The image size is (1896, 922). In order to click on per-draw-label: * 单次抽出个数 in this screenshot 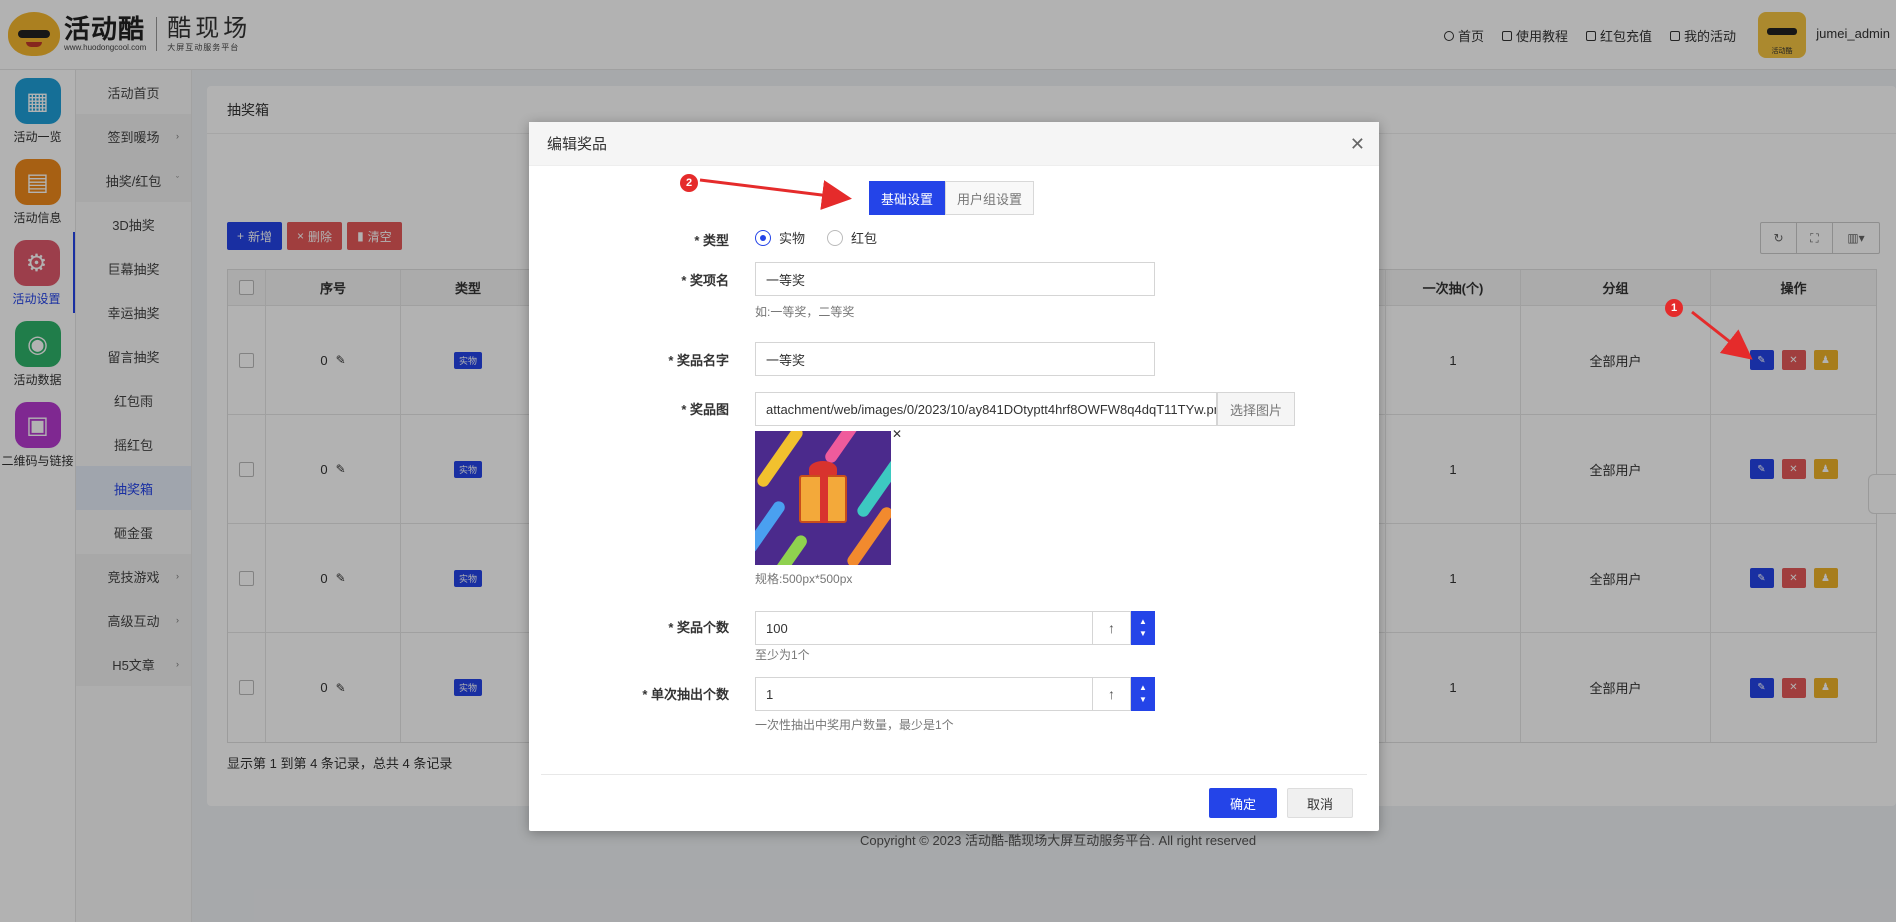, I will do `click(685, 694)`.